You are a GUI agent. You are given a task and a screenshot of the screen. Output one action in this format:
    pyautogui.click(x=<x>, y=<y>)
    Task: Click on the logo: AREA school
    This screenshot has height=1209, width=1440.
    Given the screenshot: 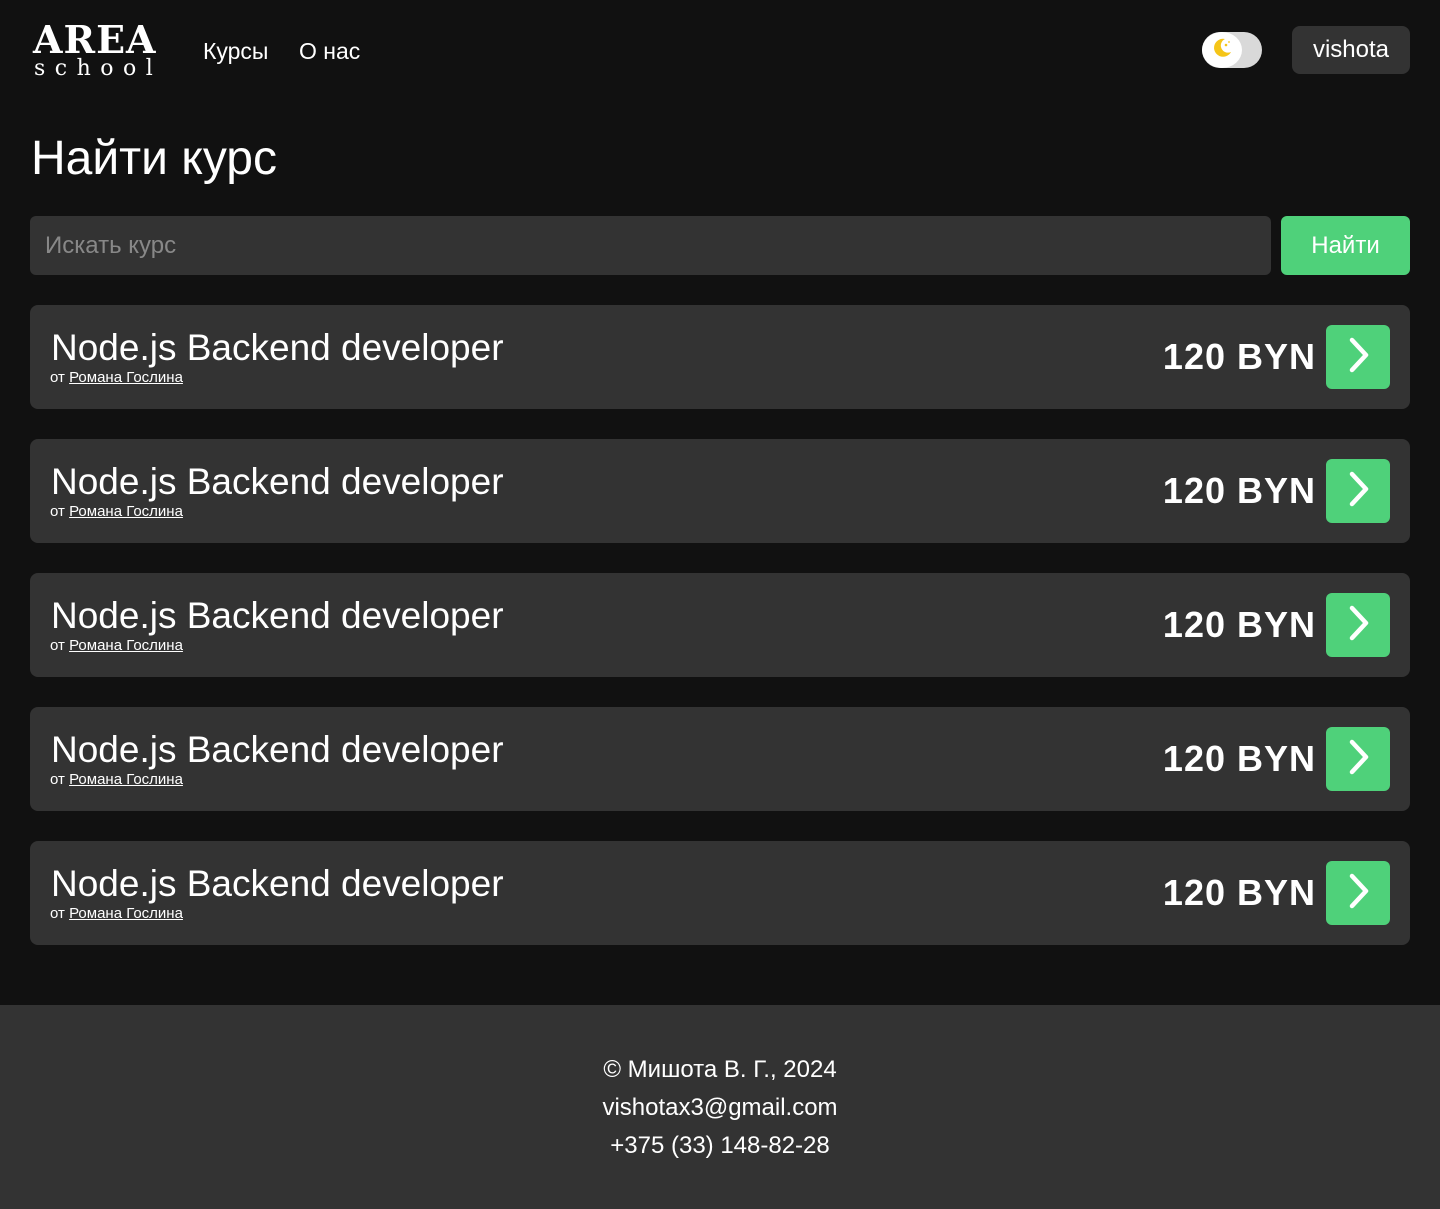 What is the action you would take?
    pyautogui.click(x=98, y=51)
    